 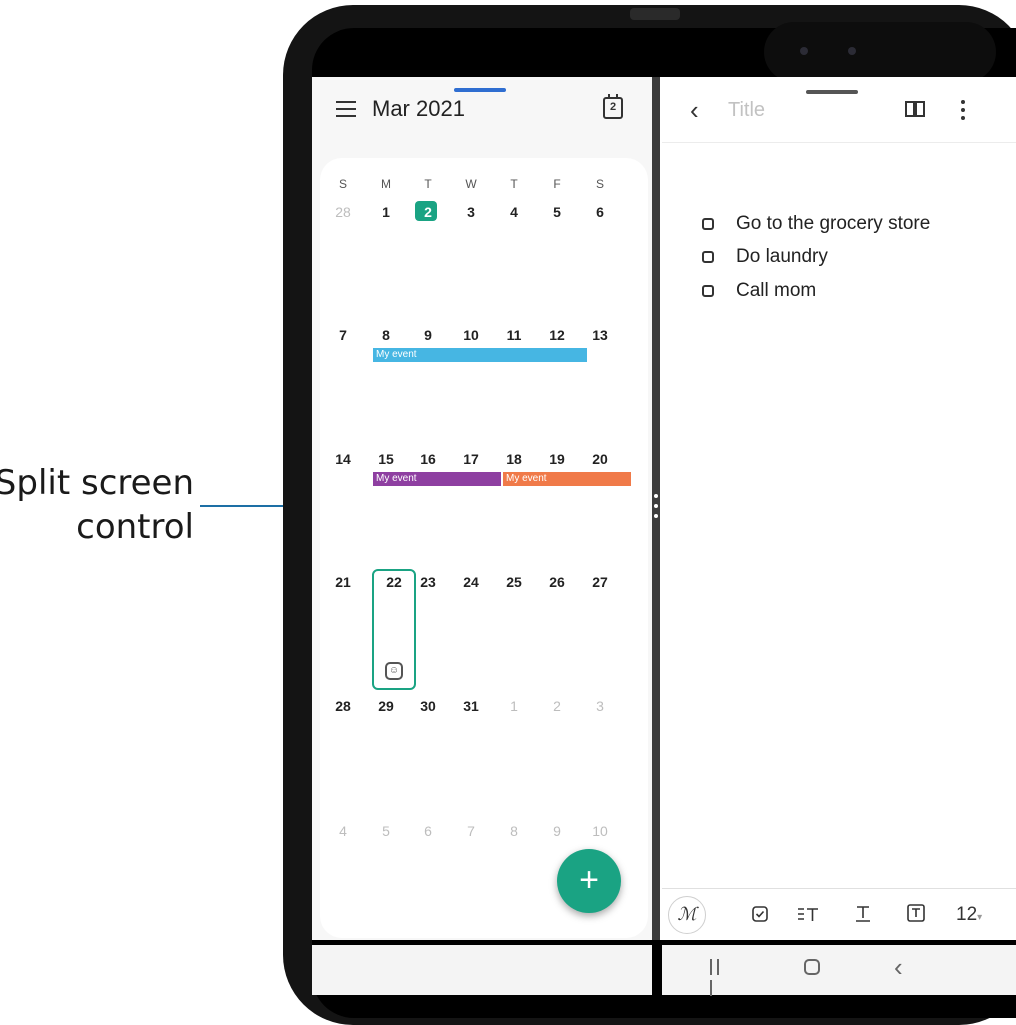 What do you see at coordinates (514, 459) in the screenshot?
I see `day-cell: 18` at bounding box center [514, 459].